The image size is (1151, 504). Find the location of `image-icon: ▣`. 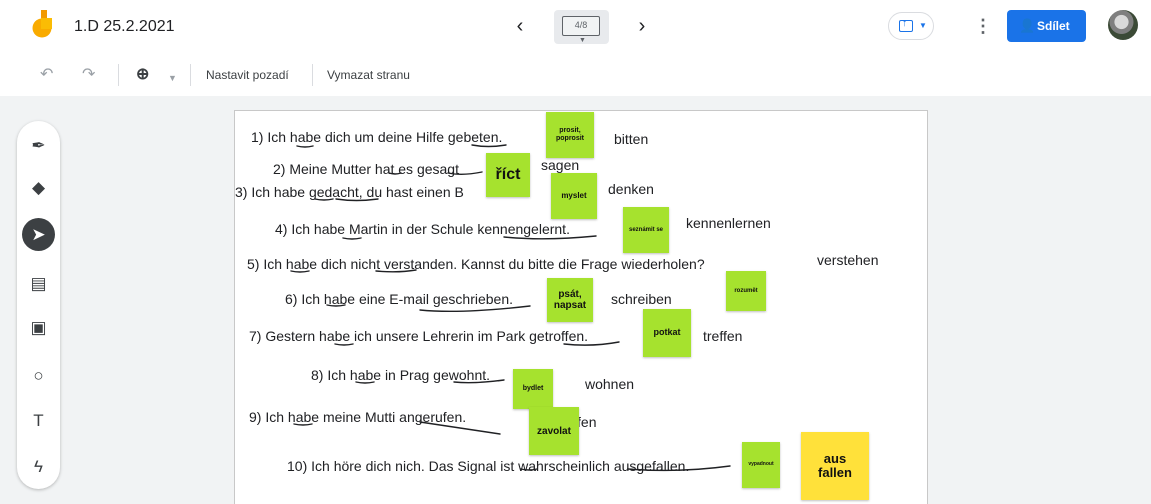

image-icon: ▣ is located at coordinates (38, 327).